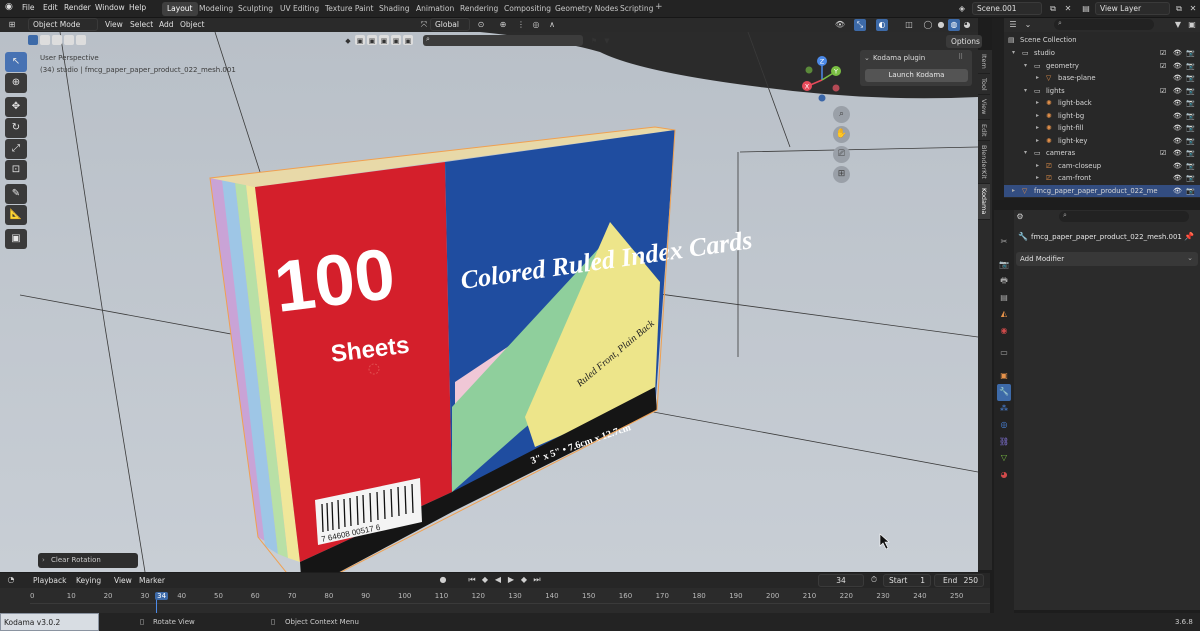  What do you see at coordinates (443, 580) in the screenshot?
I see `record-icon: ●` at bounding box center [443, 580].